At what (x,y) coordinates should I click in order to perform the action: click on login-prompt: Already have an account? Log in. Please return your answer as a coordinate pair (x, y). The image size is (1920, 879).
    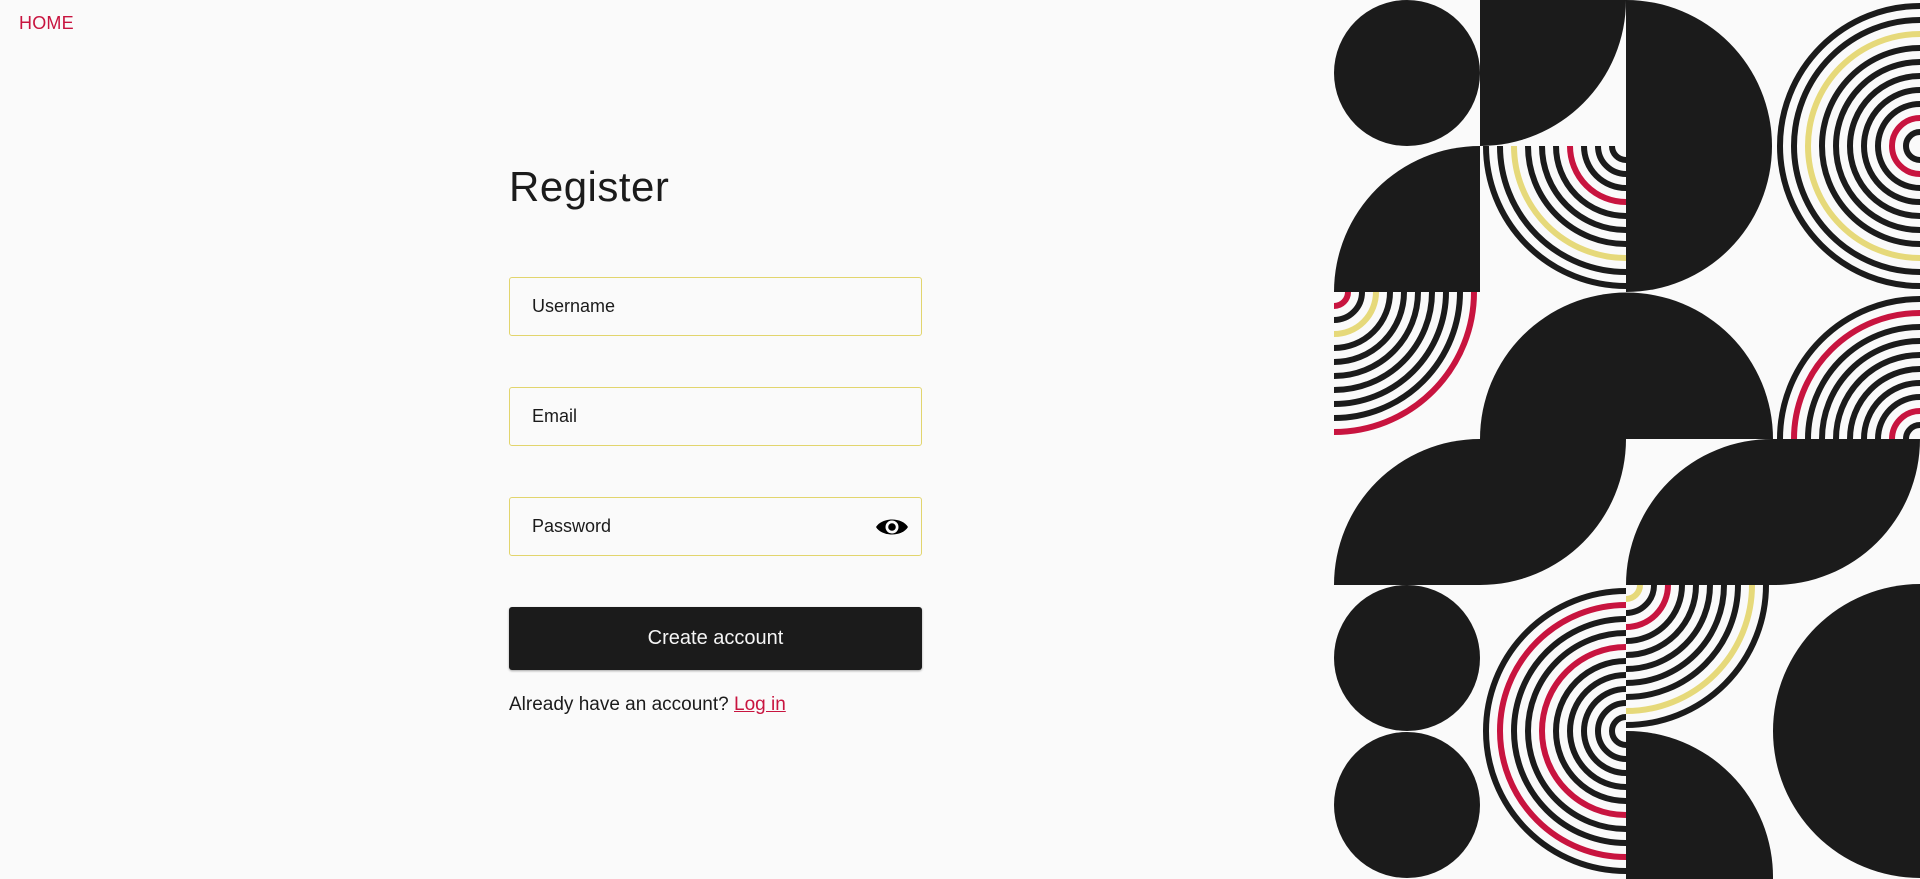
    Looking at the image, I should click on (647, 705).